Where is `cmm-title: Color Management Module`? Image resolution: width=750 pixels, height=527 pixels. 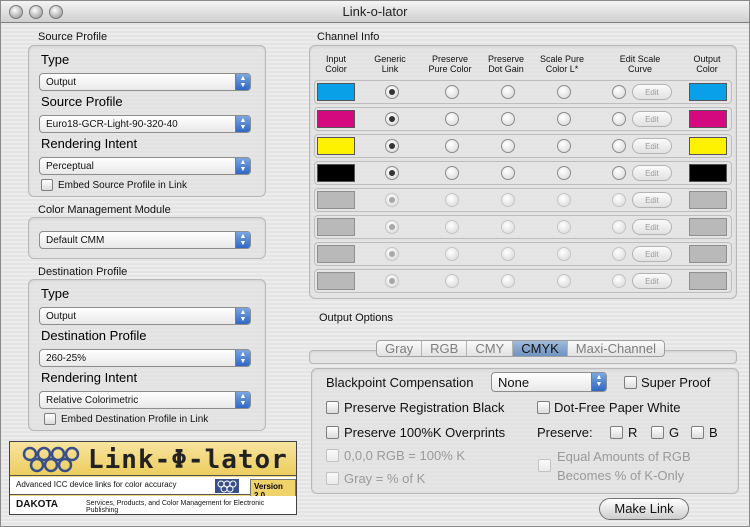 cmm-title: Color Management Module is located at coordinates (104, 210).